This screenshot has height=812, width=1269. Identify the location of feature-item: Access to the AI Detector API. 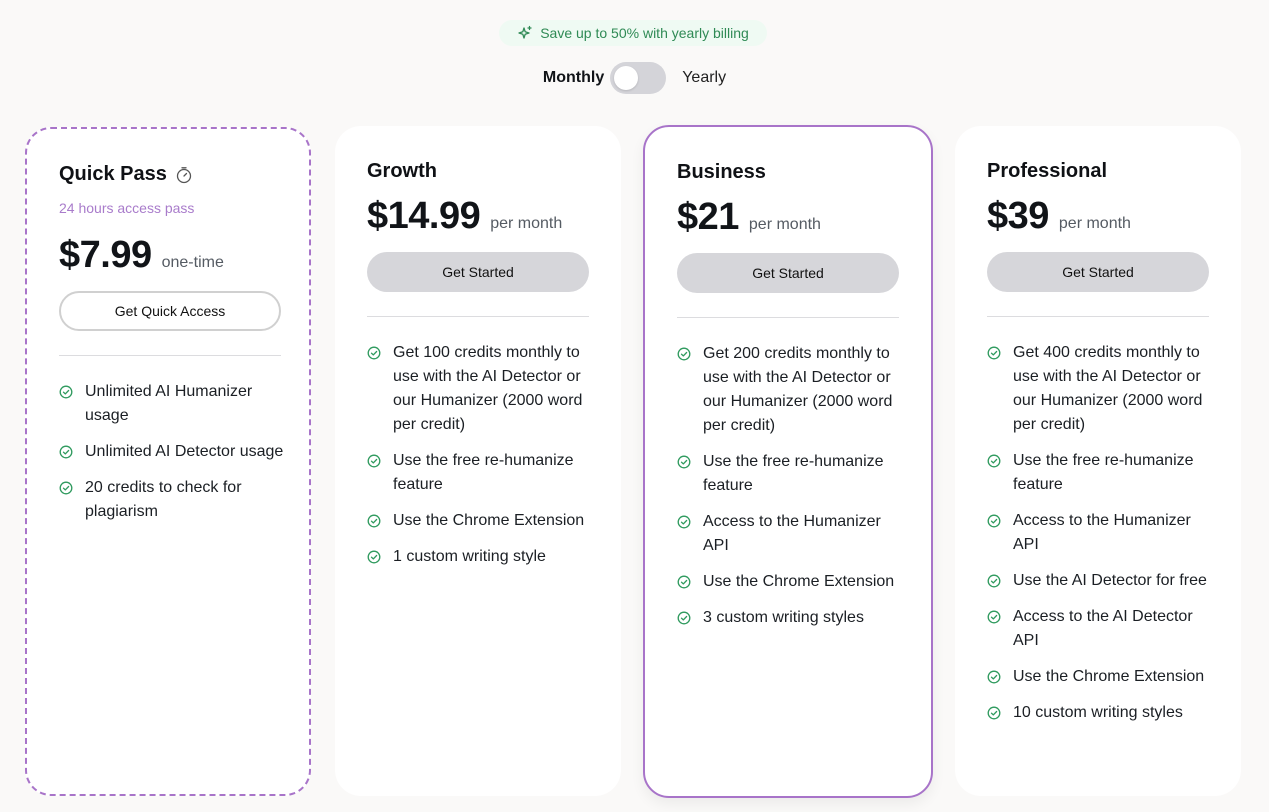
(1102, 629).